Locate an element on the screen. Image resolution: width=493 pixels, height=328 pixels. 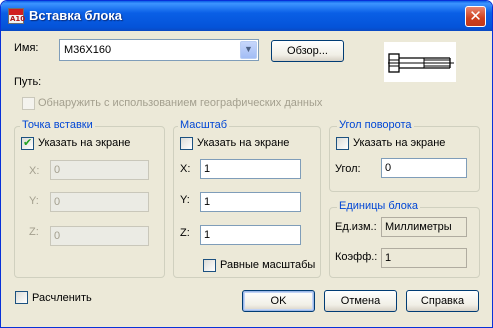
insertion-point-title: Точка вставки is located at coordinates (57, 125).